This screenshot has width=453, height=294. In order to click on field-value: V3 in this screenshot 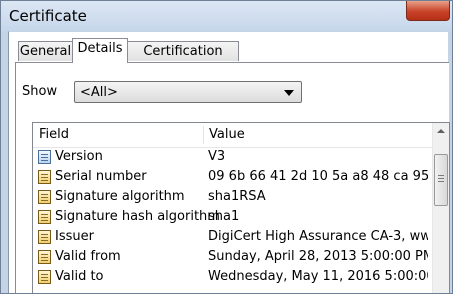, I will do `click(217, 156)`.